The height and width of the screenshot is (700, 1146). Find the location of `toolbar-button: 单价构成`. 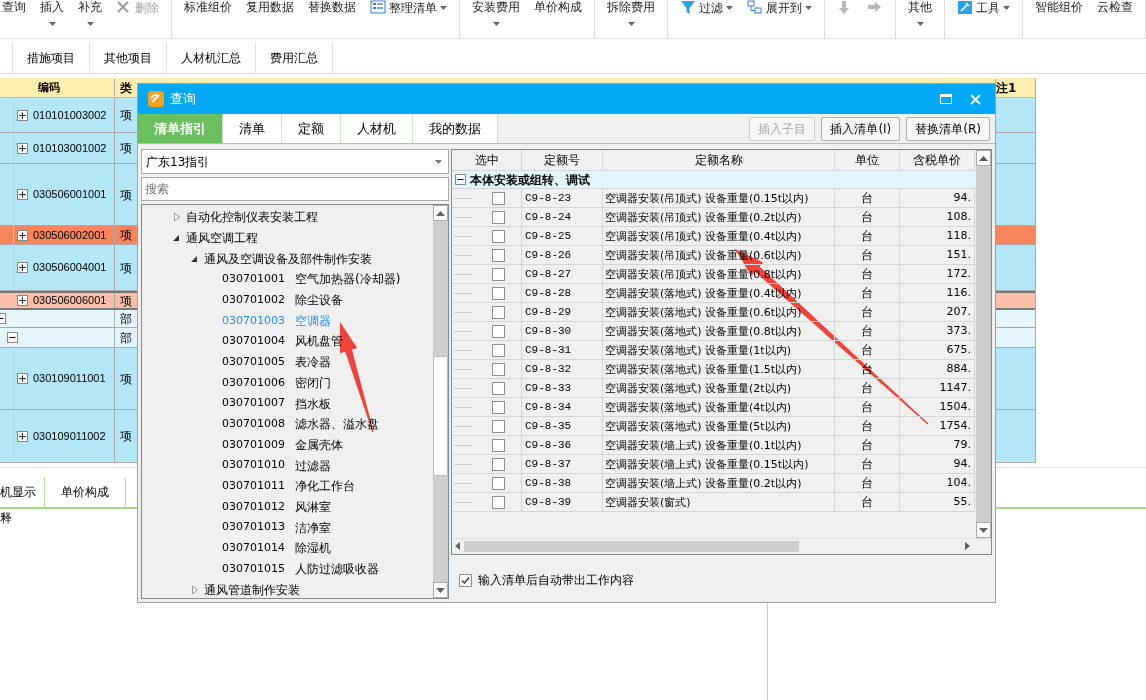

toolbar-button: 单价构成 is located at coordinates (558, 7).